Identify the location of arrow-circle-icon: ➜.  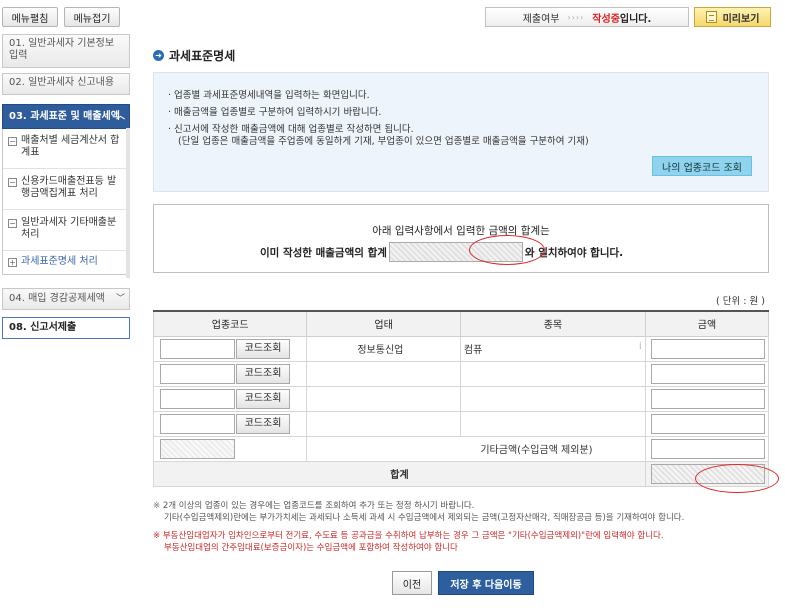
(158, 55).